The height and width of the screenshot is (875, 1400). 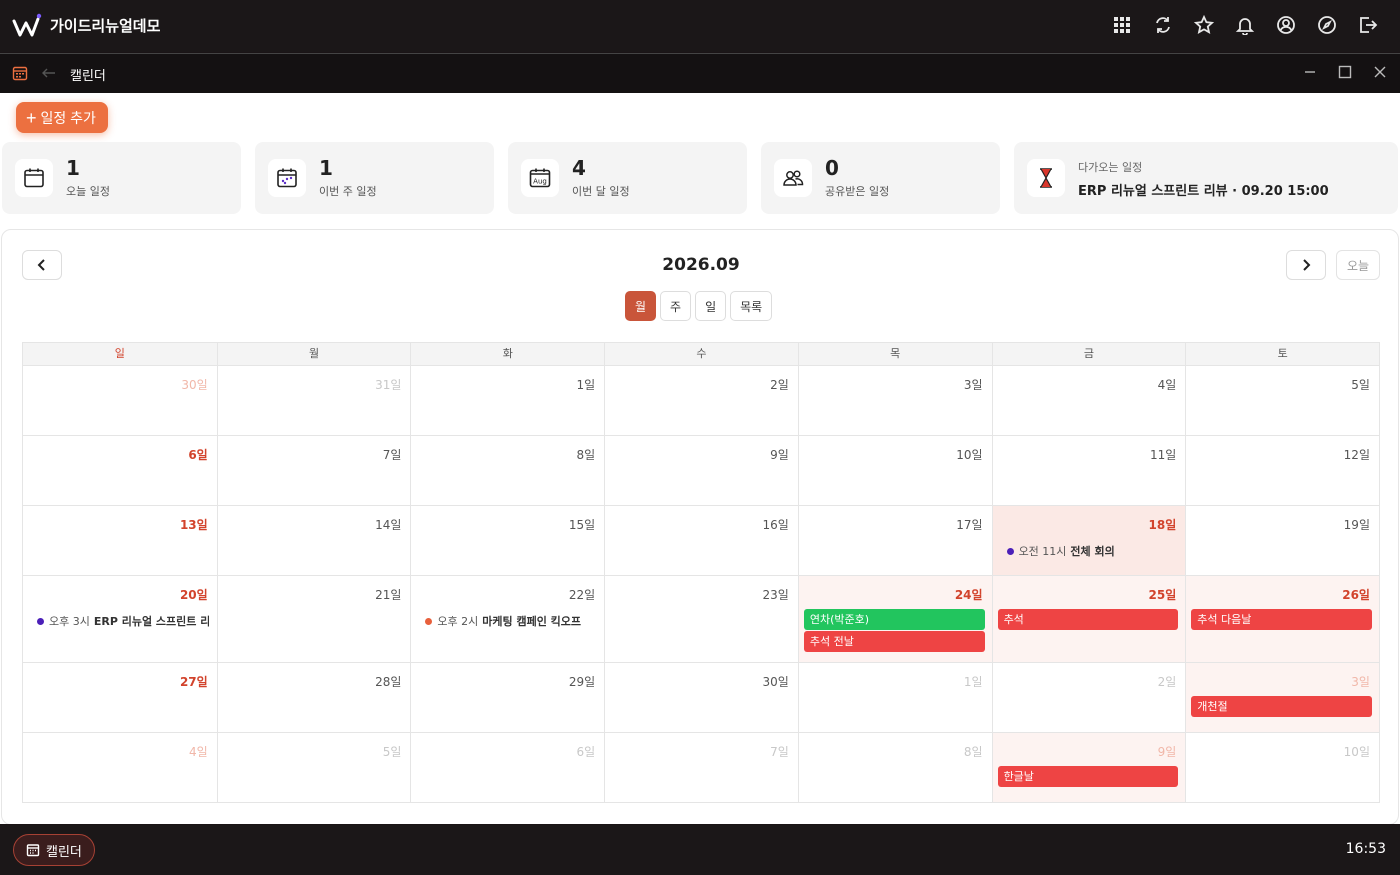 What do you see at coordinates (54, 850) in the screenshot?
I see `taskbar-item-calendar: 캘린더` at bounding box center [54, 850].